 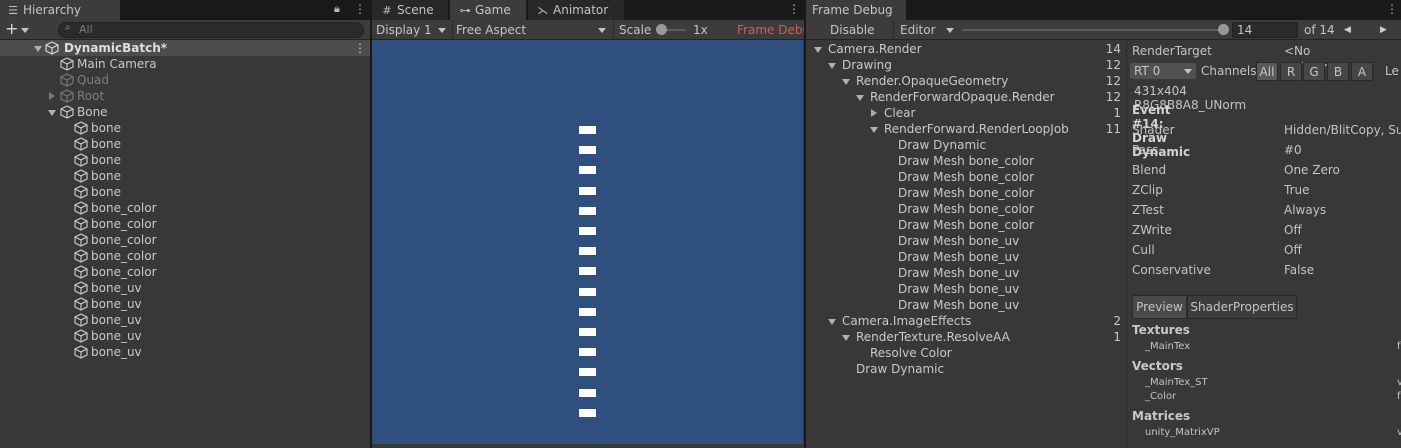 What do you see at coordinates (25, 30) in the screenshot?
I see `chevron-down-icon` at bounding box center [25, 30].